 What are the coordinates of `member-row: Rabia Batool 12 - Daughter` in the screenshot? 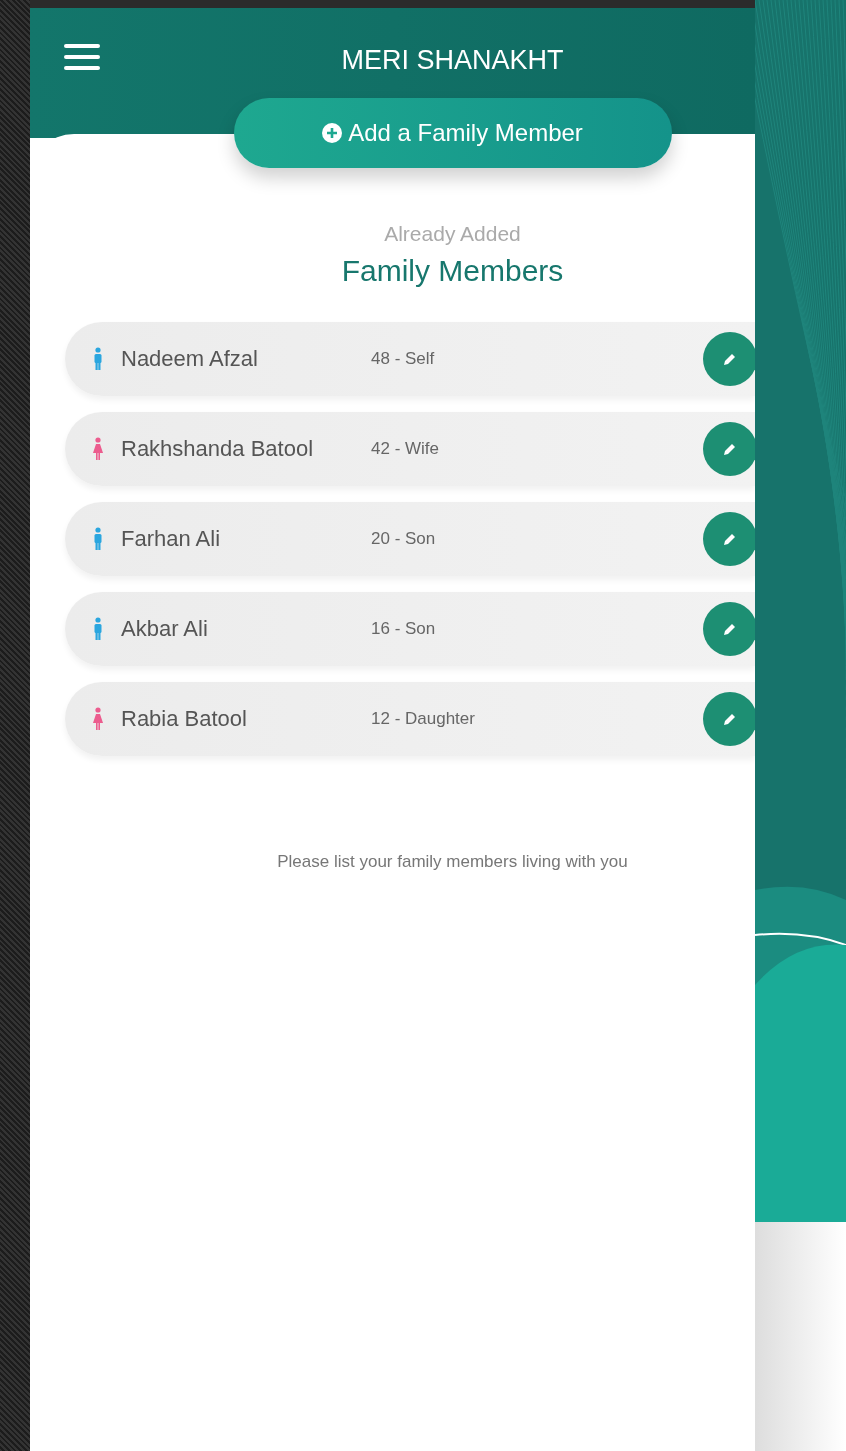 It's located at (410, 719).